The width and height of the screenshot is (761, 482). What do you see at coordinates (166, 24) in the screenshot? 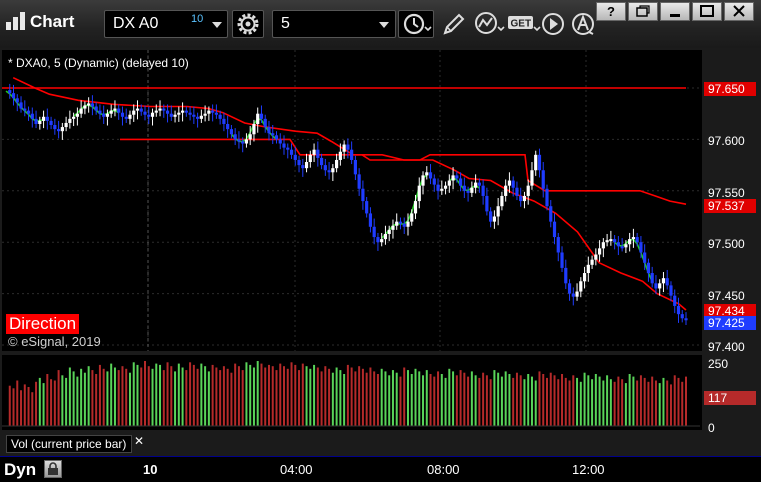
I see `symbol-input: DX A0 10` at bounding box center [166, 24].